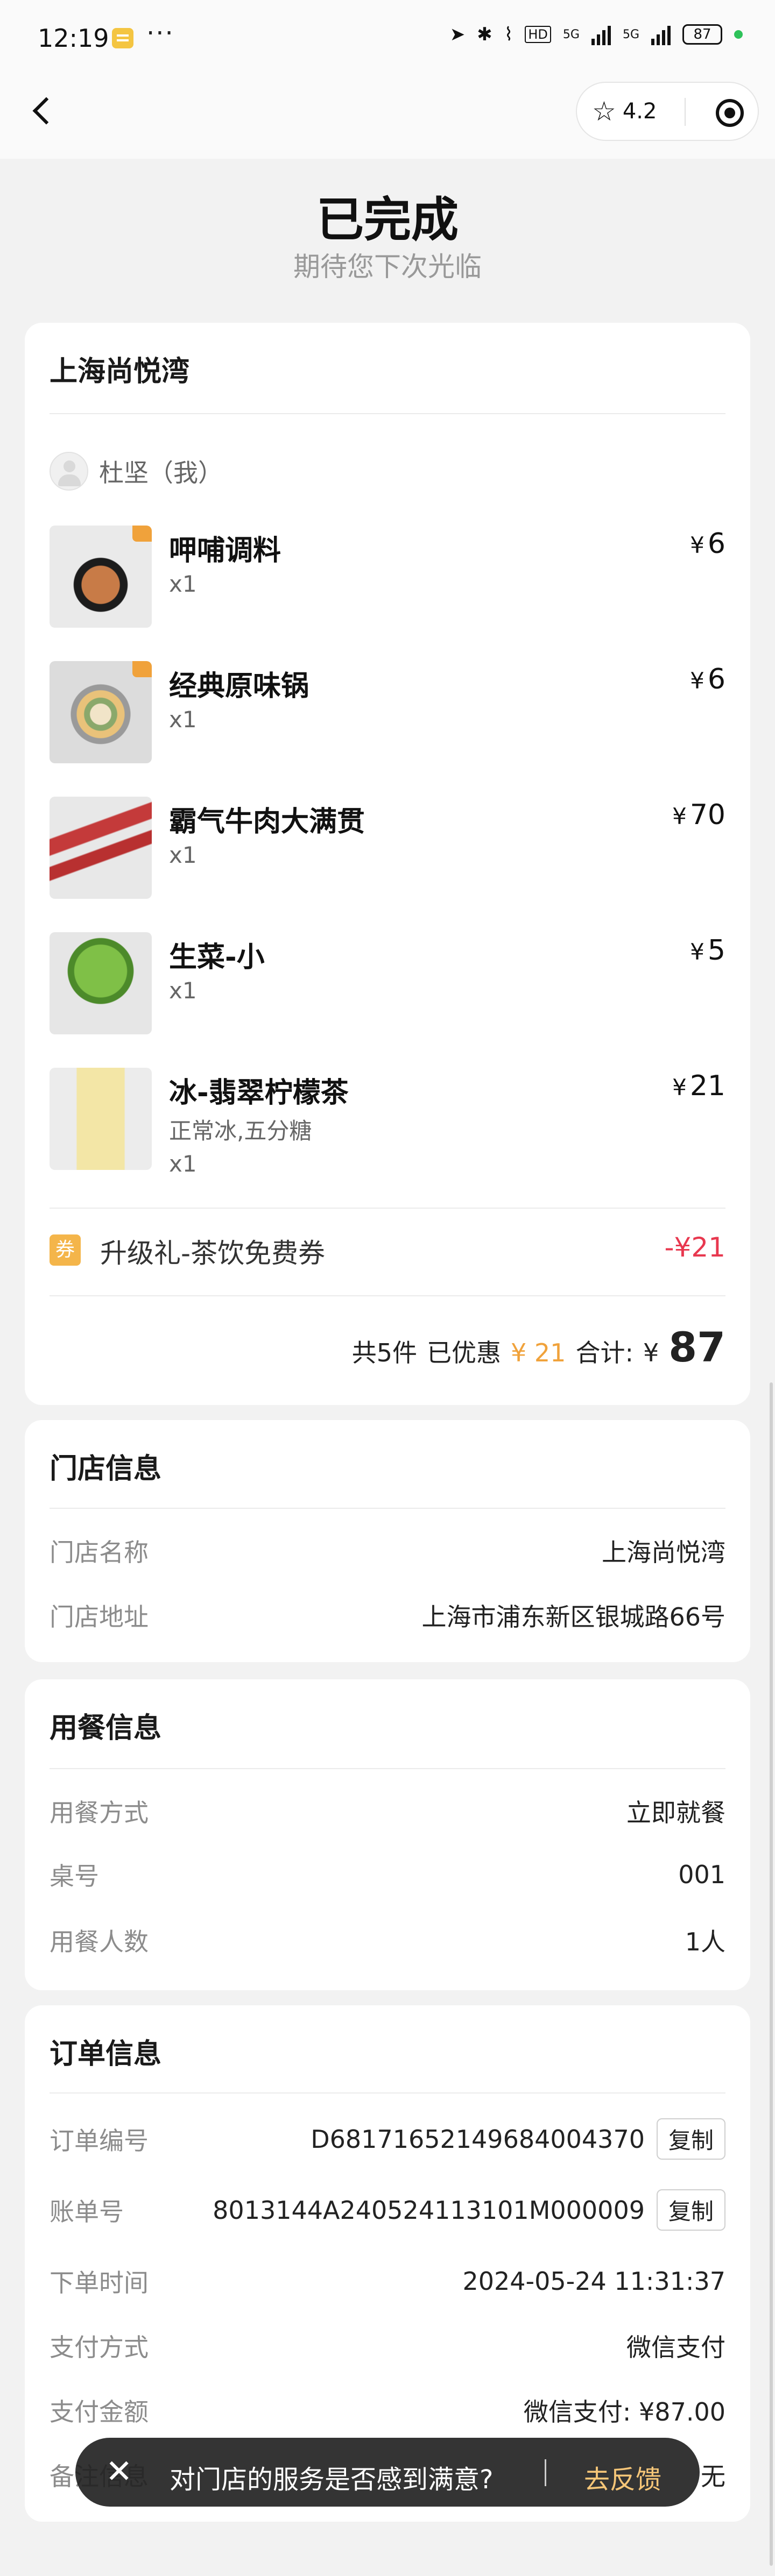 This screenshot has height=2576, width=775. Describe the element at coordinates (259, 1093) in the screenshot. I see `item-name: 冰-翡翠柠檬茶` at that location.